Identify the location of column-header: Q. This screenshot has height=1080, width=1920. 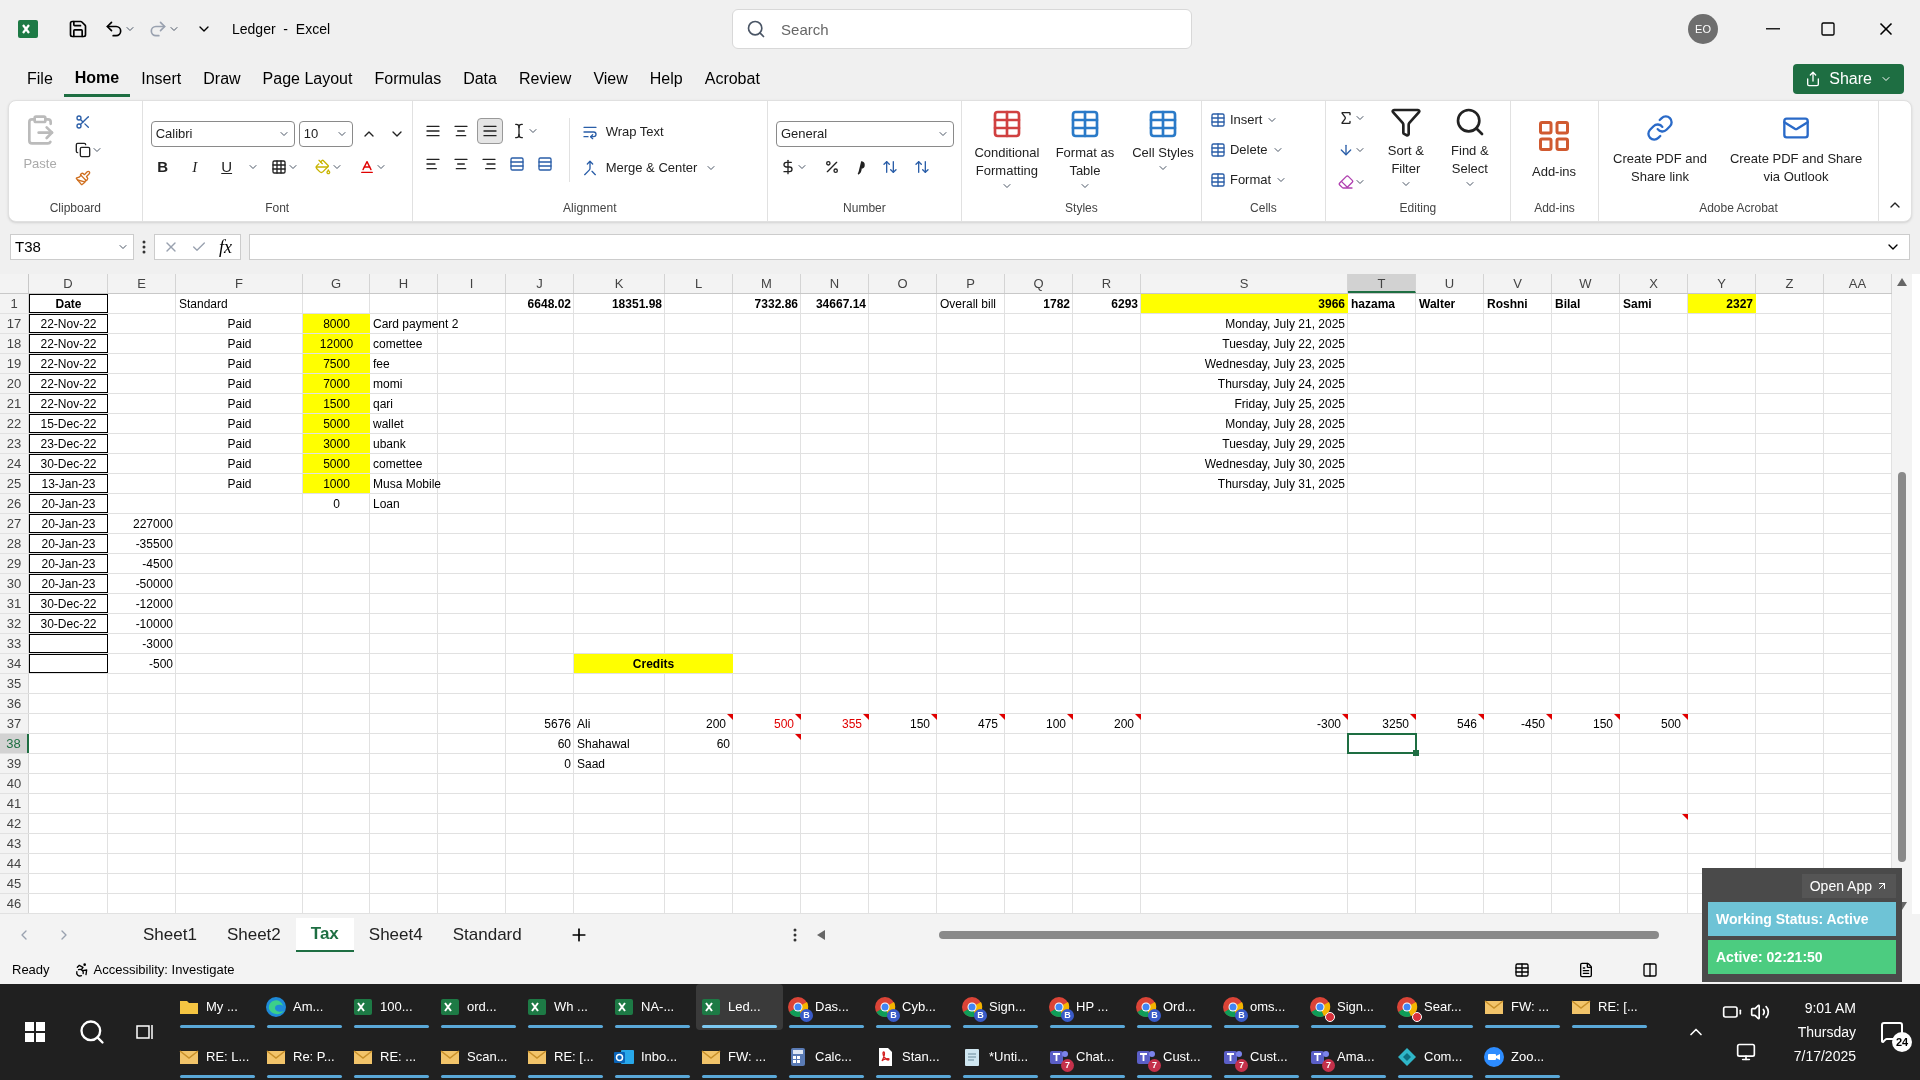
(1039, 283).